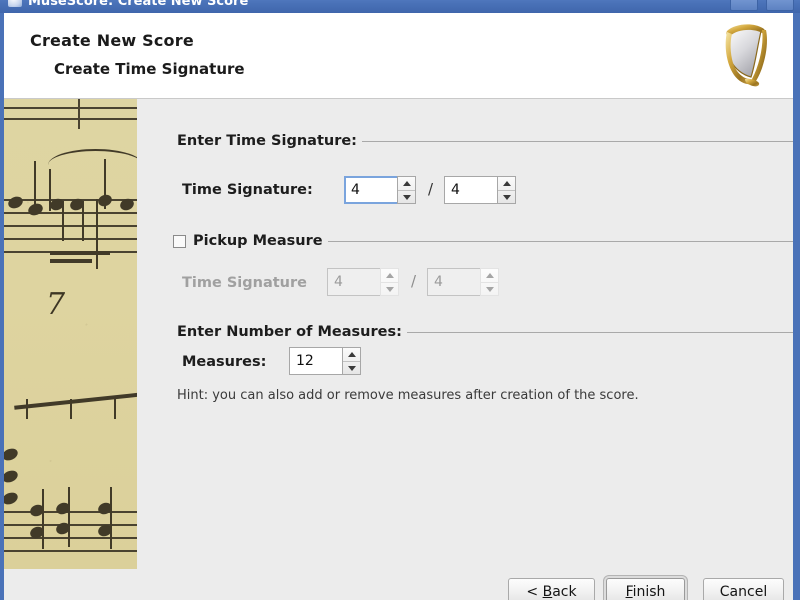 The height and width of the screenshot is (600, 800). I want to click on group-measures: Enter Number of Measures:, so click(485, 332).